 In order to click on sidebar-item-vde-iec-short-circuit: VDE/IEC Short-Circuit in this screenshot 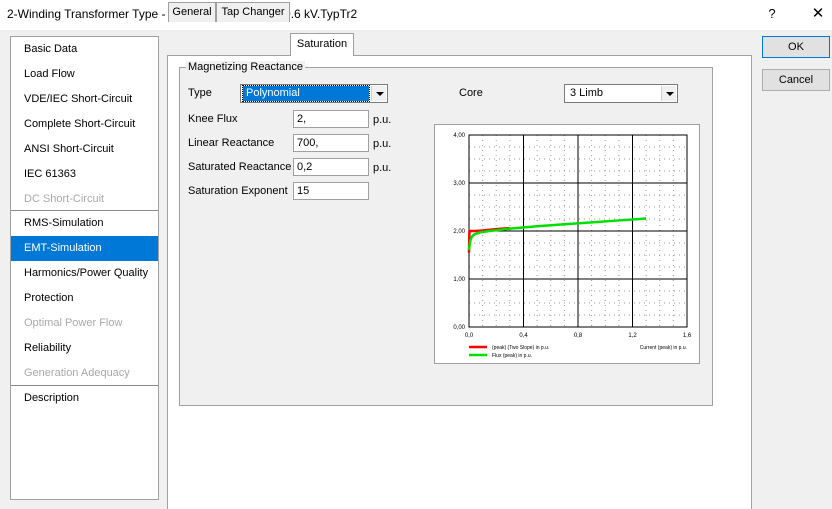, I will do `click(84, 99)`.